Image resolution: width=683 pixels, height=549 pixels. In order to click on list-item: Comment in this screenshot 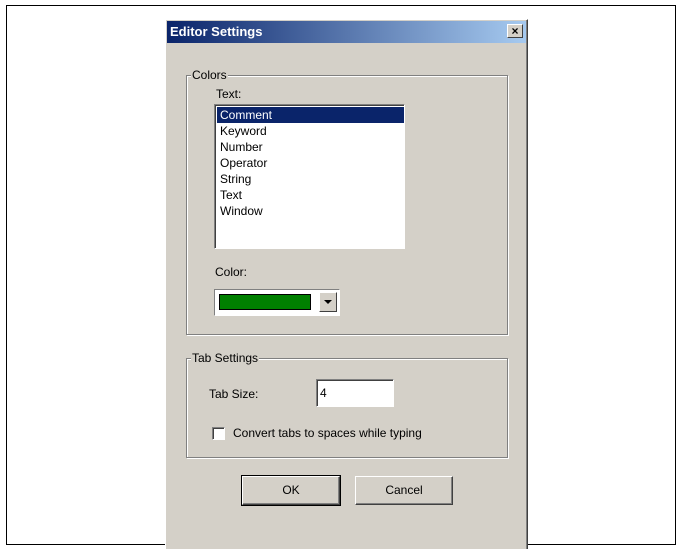, I will do `click(310, 115)`.